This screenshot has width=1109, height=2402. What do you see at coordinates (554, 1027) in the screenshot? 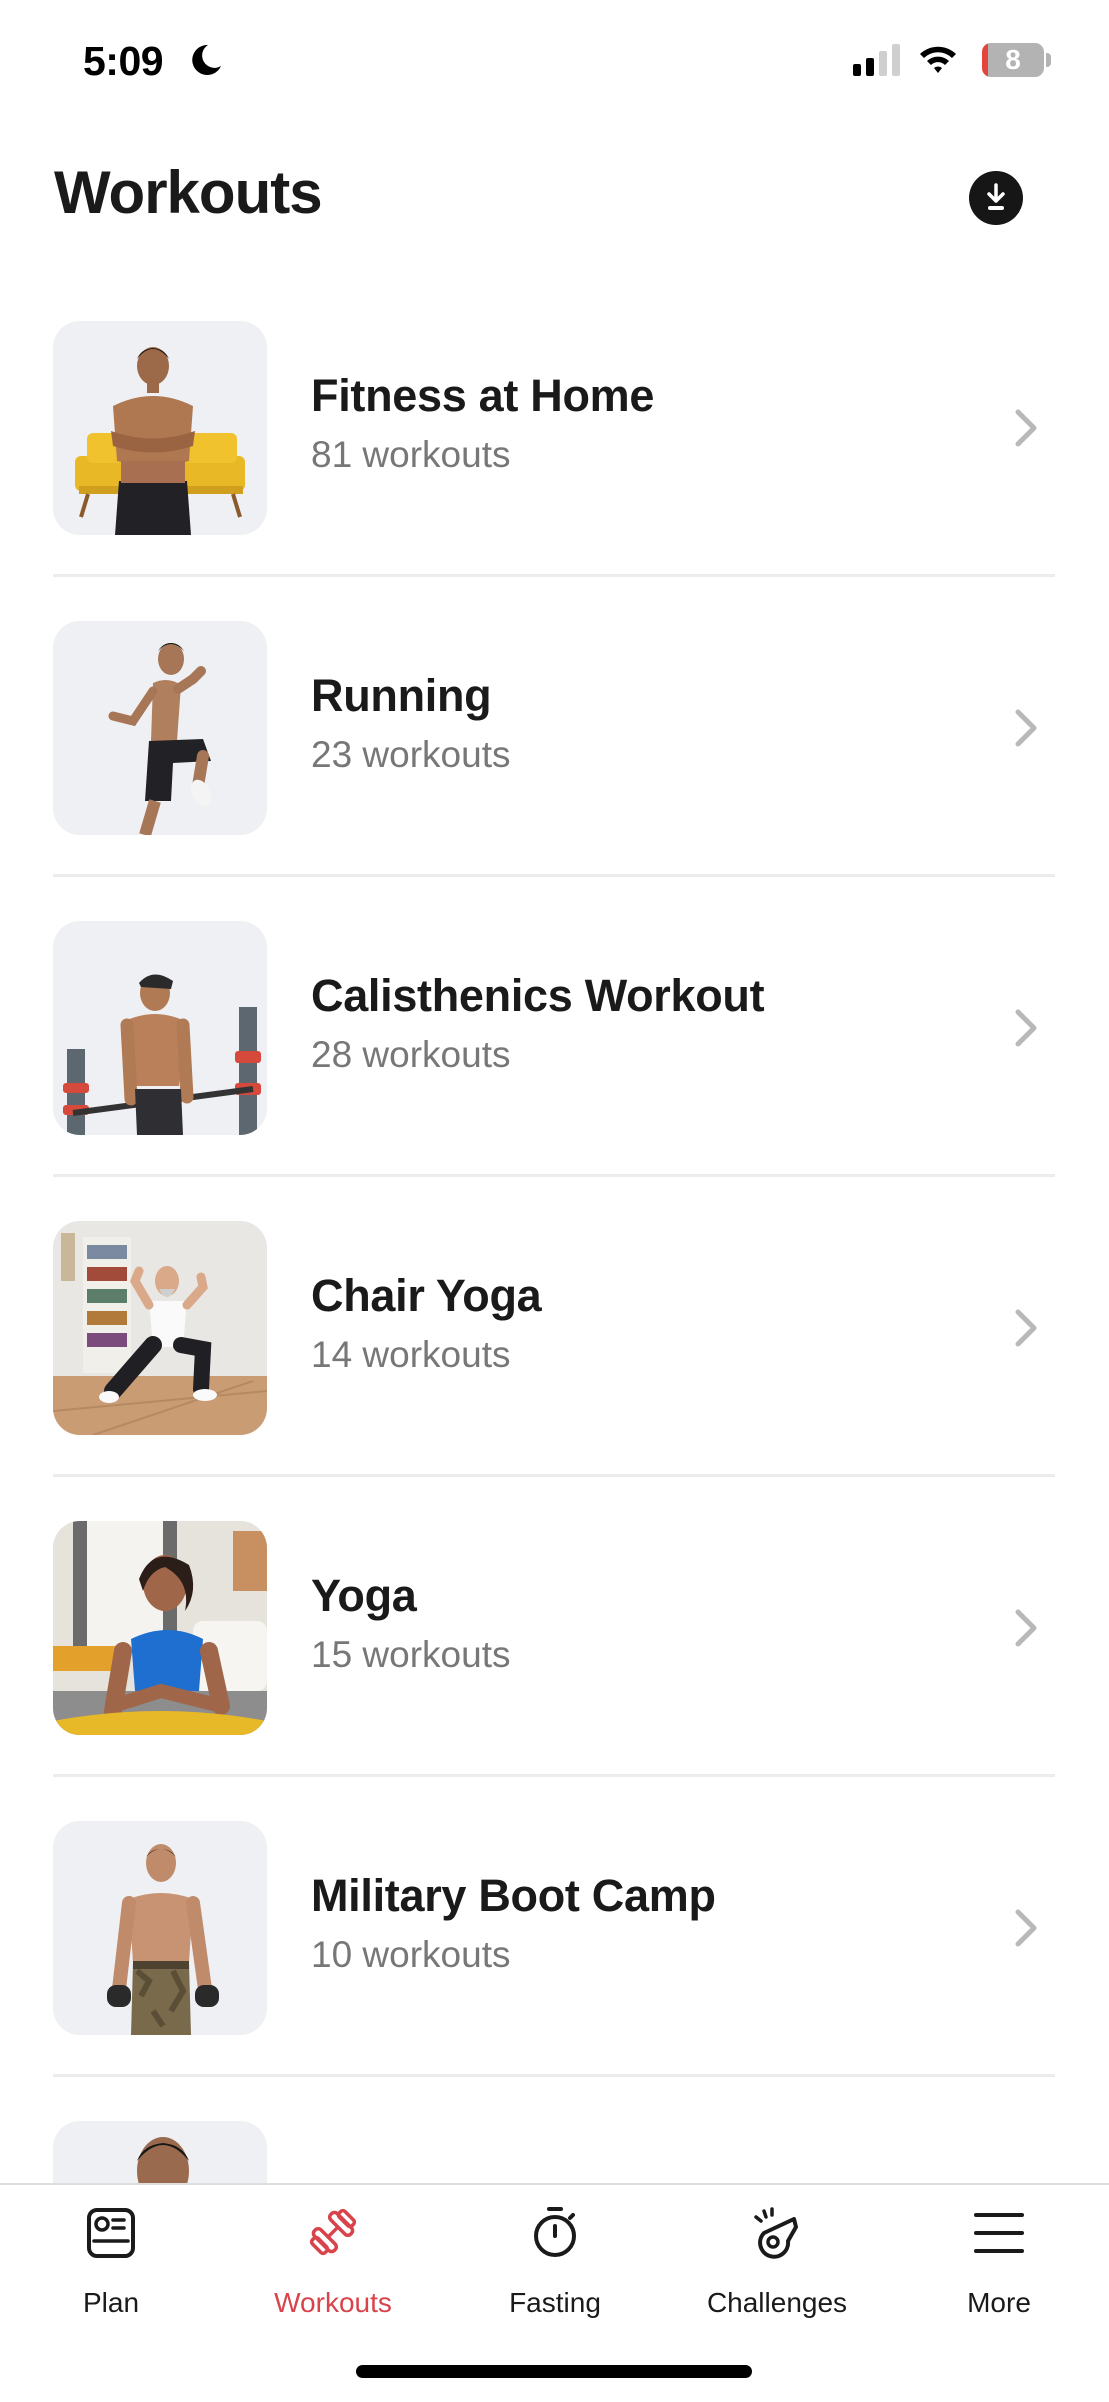
I see `workout-category-row: Calisthenics Workout 28 workouts` at bounding box center [554, 1027].